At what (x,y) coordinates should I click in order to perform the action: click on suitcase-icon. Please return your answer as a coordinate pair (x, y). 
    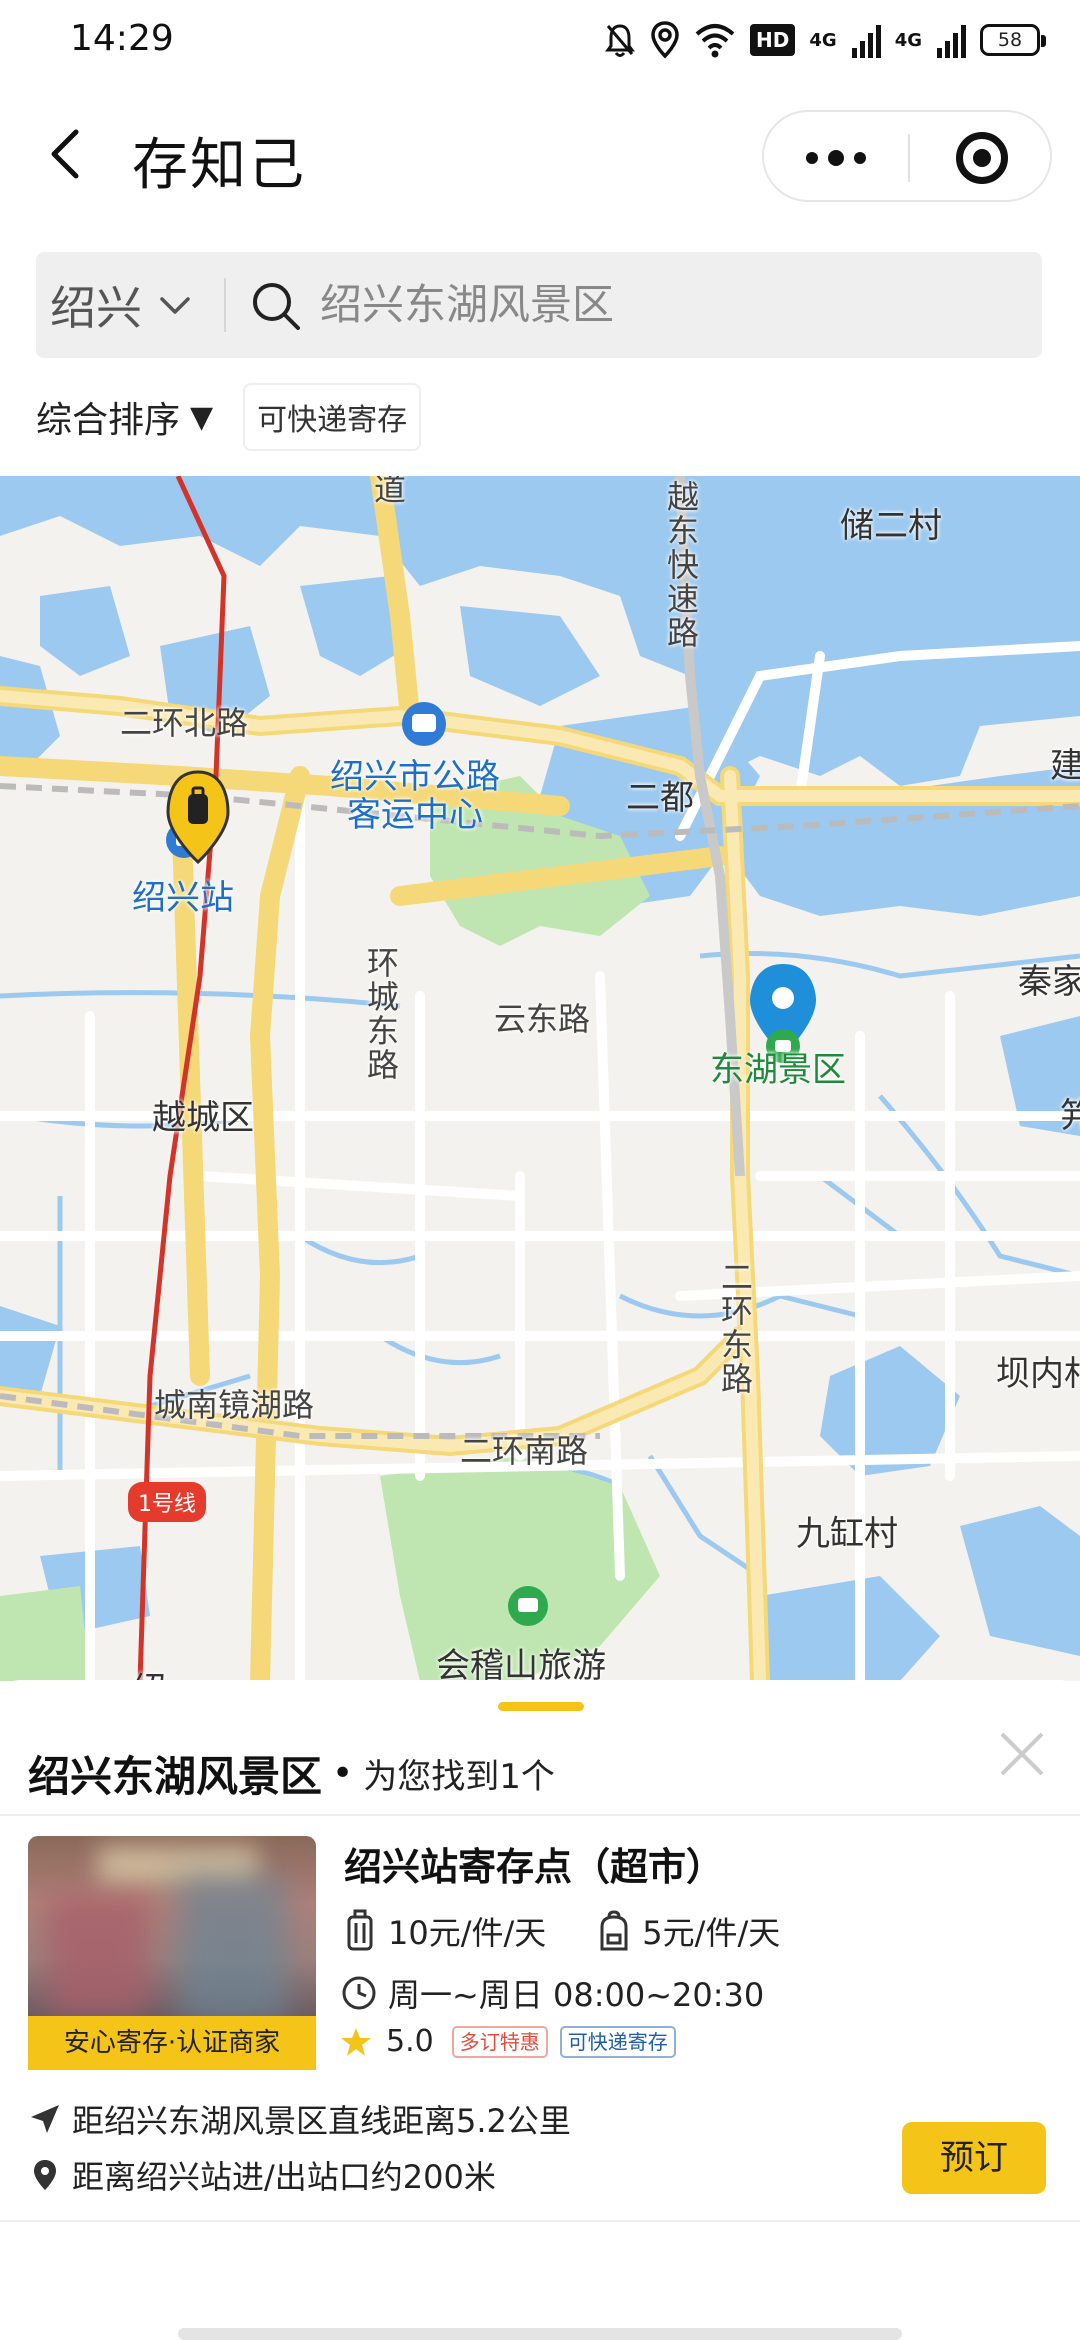
    Looking at the image, I should click on (360, 1930).